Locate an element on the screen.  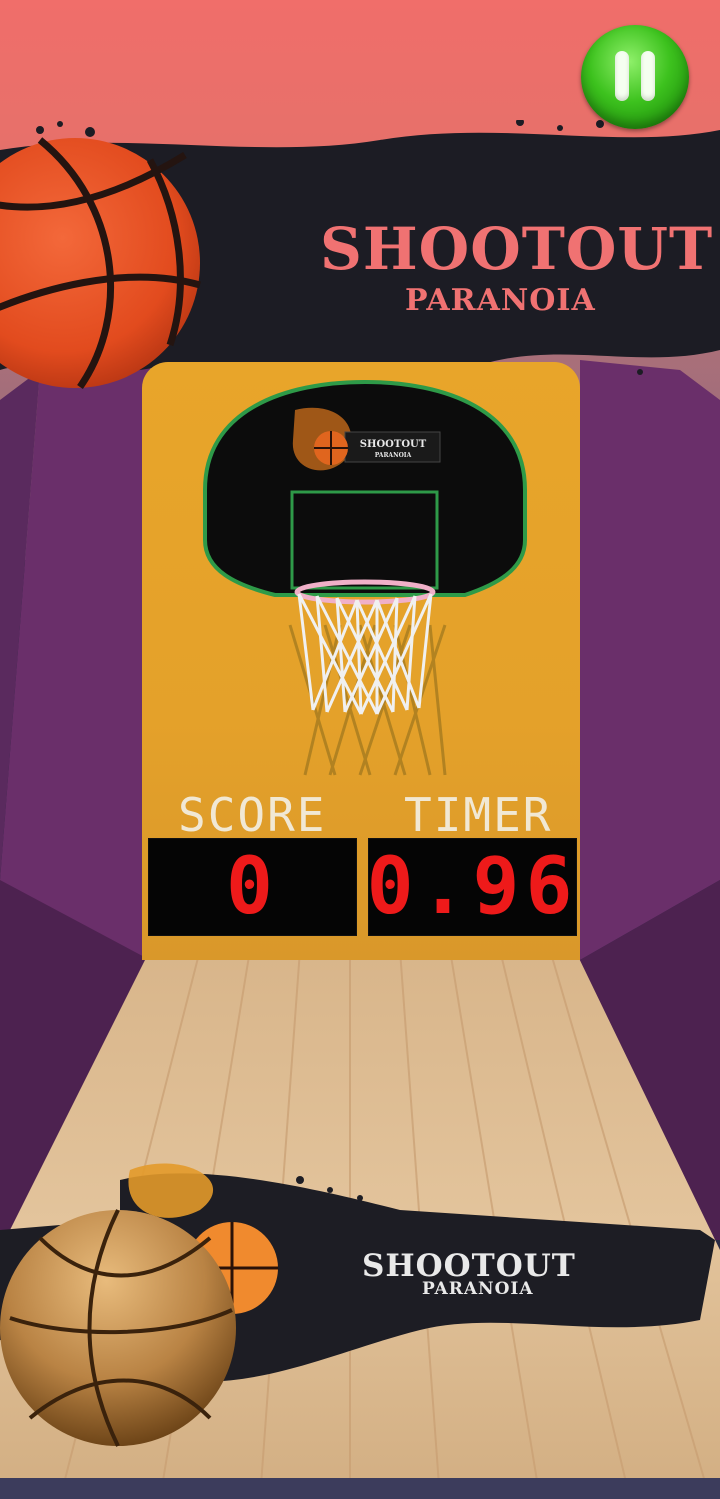
backboard-logo-subtitle: PARANOIA is located at coordinates (393, 455).